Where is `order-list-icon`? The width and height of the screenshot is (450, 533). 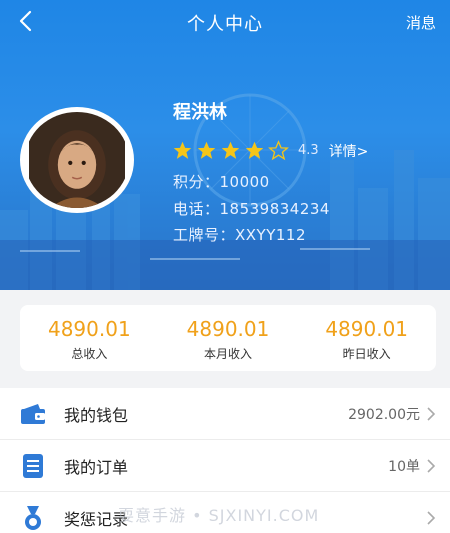
order-list-icon is located at coordinates (33, 465).